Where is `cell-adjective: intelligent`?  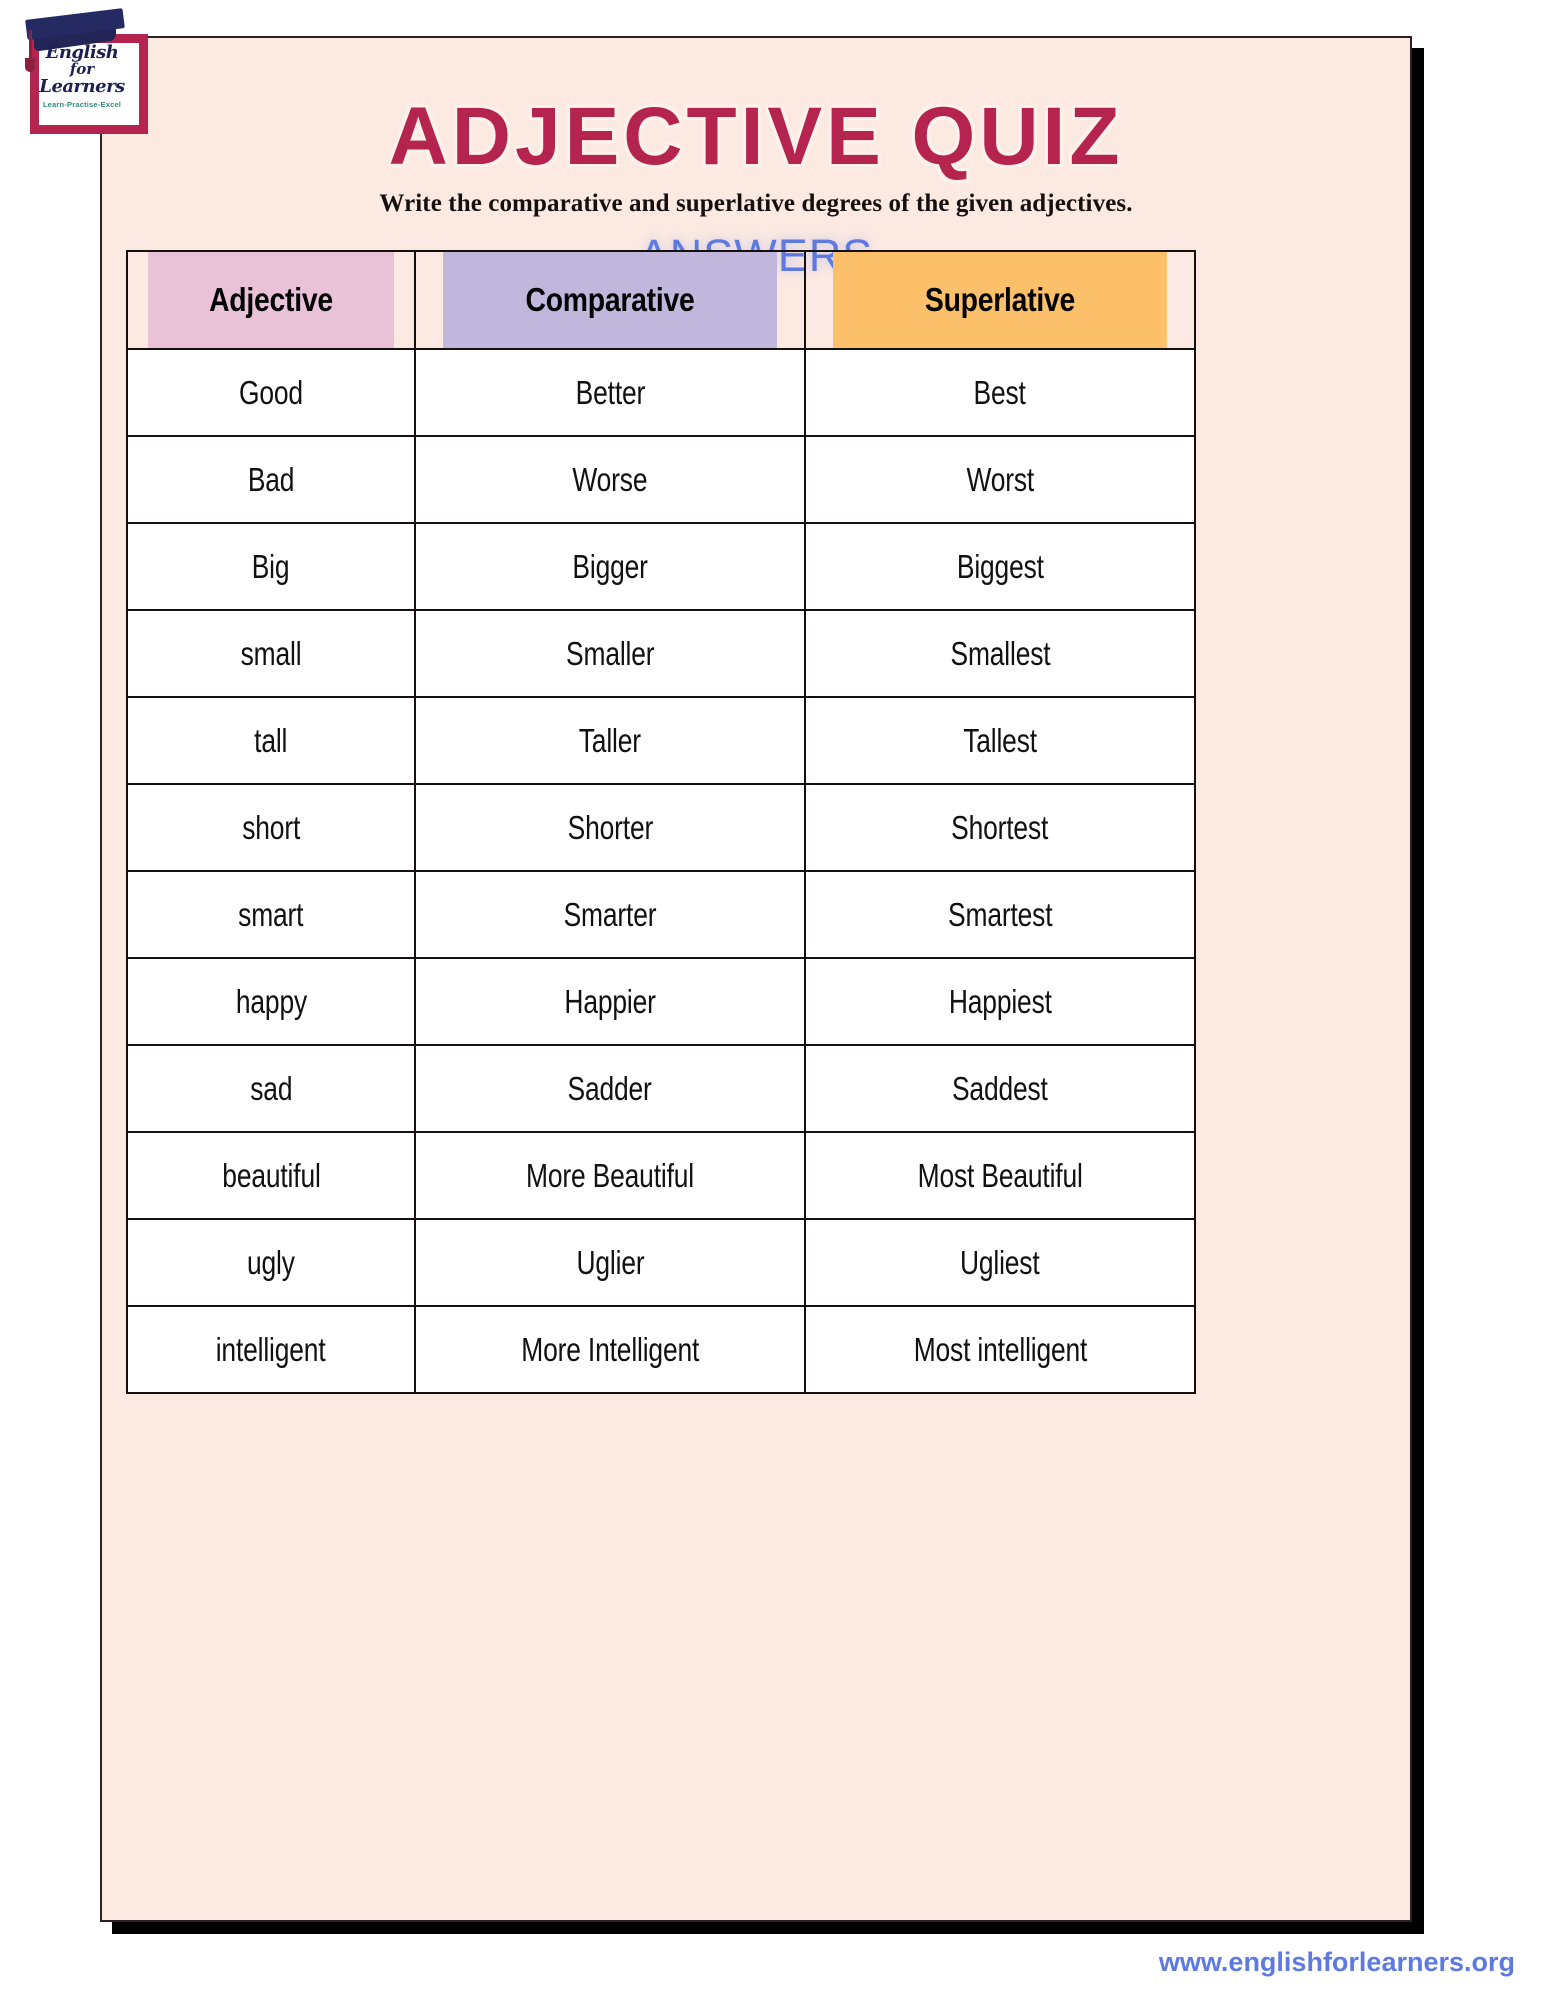
cell-adjective: intelligent is located at coordinates (271, 1349).